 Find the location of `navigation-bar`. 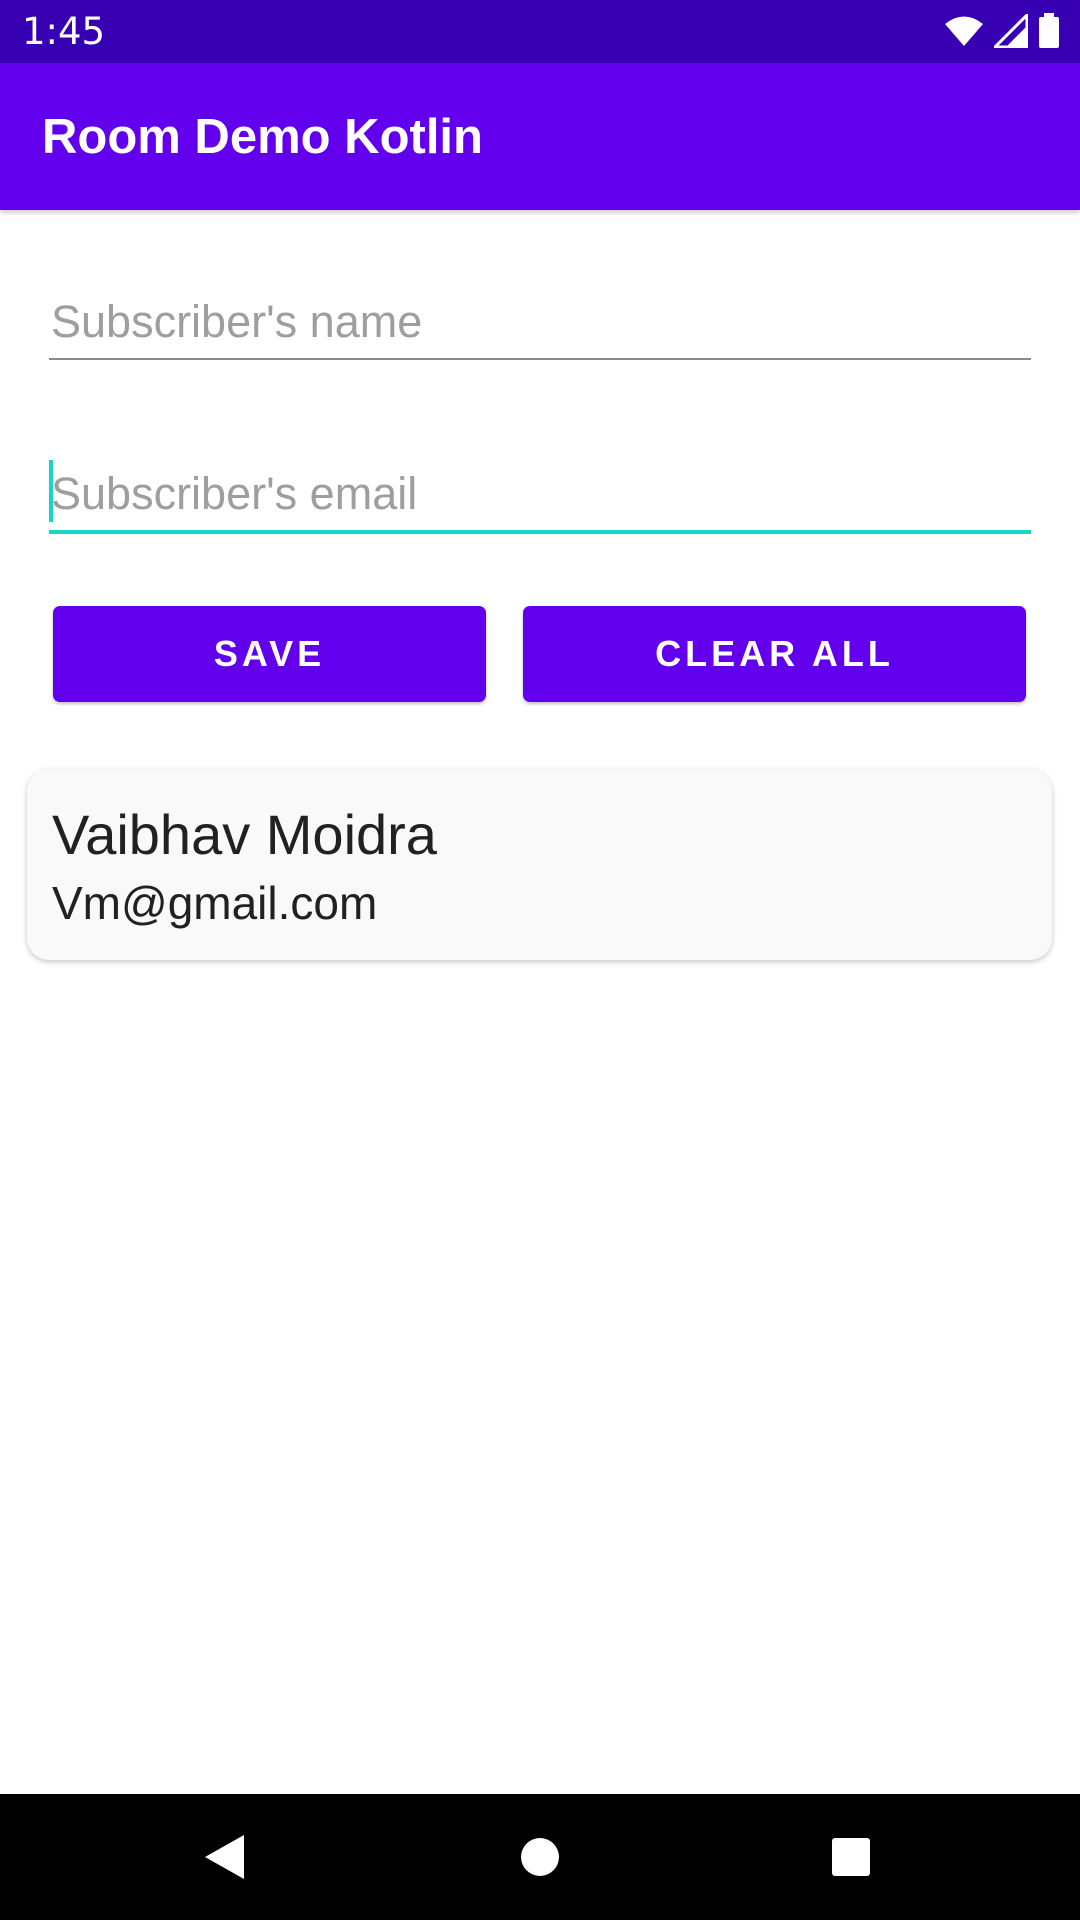

navigation-bar is located at coordinates (540, 1857).